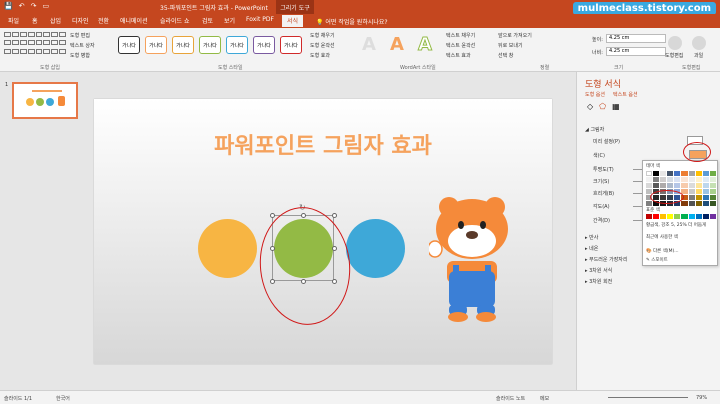  Describe the element at coordinates (674, 56) in the screenshot. I see `shape-edit-button-label: 도형편집` at that location.